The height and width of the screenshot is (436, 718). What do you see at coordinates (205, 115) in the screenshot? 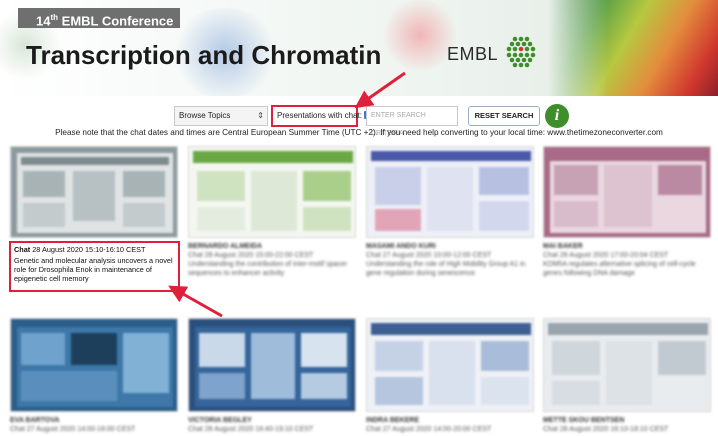
I see `browse-topics-label: Browse Topics` at bounding box center [205, 115].